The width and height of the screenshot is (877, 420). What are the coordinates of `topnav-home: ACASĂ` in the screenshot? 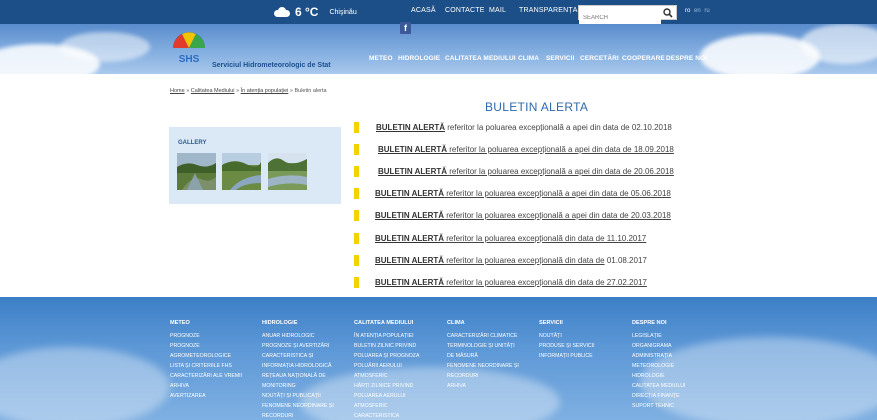 It's located at (423, 10).